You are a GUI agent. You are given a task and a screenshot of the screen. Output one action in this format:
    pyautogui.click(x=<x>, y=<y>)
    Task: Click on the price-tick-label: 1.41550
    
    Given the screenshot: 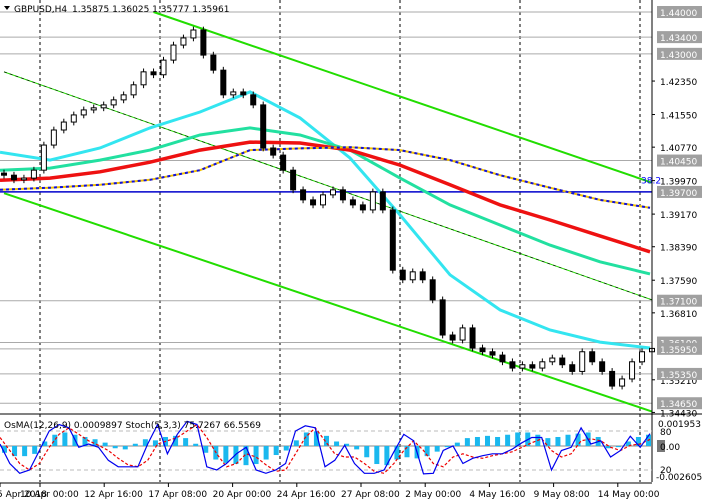 What is the action you would take?
    pyautogui.click(x=678, y=117)
    